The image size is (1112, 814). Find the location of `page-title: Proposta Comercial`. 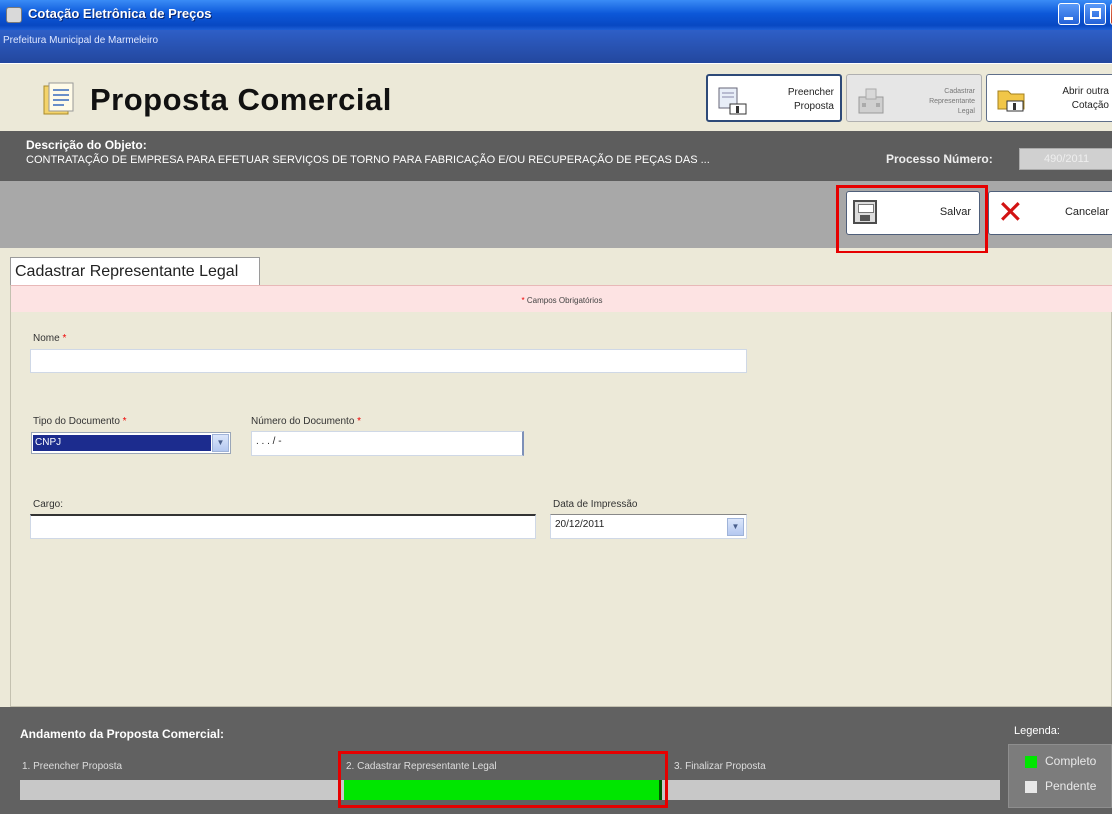

page-title: Proposta Comercial is located at coordinates (241, 99).